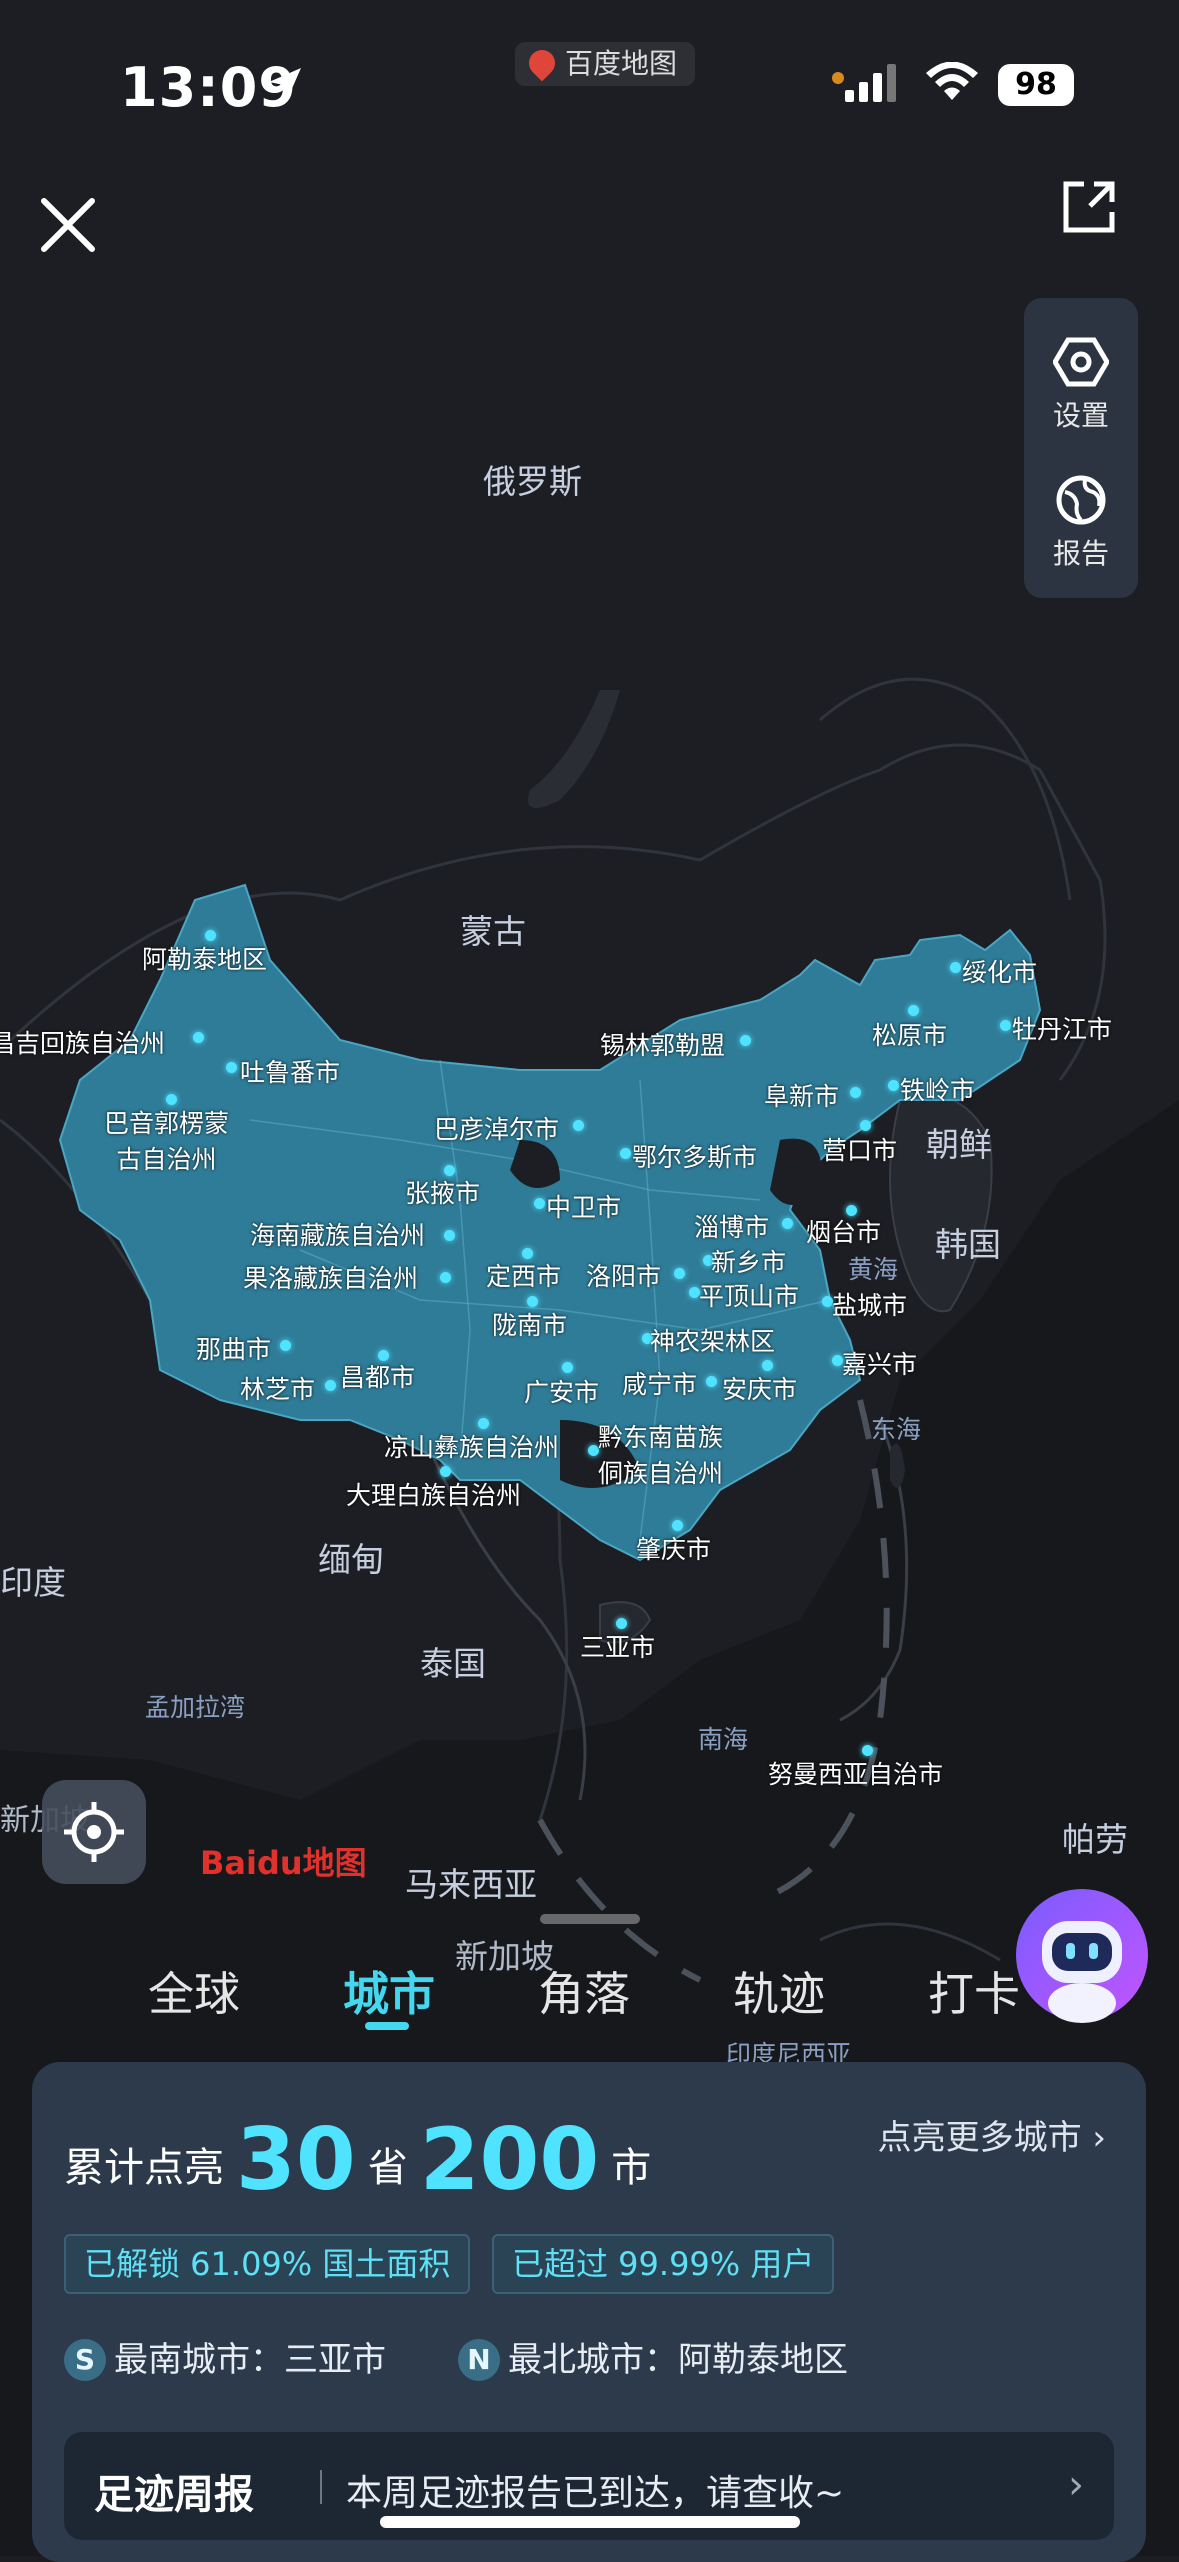 The image size is (1179, 2562). What do you see at coordinates (351, 1559) in the screenshot?
I see `country-label-myanmar: 缅甸` at bounding box center [351, 1559].